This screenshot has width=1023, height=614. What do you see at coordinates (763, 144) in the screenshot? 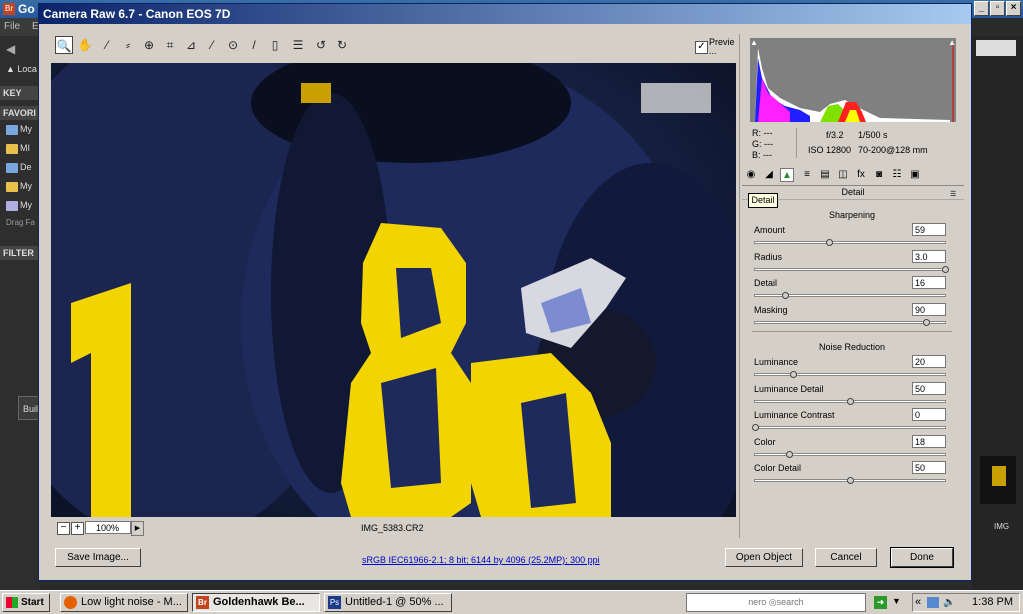
I see `g-label: G: ---` at bounding box center [763, 144].